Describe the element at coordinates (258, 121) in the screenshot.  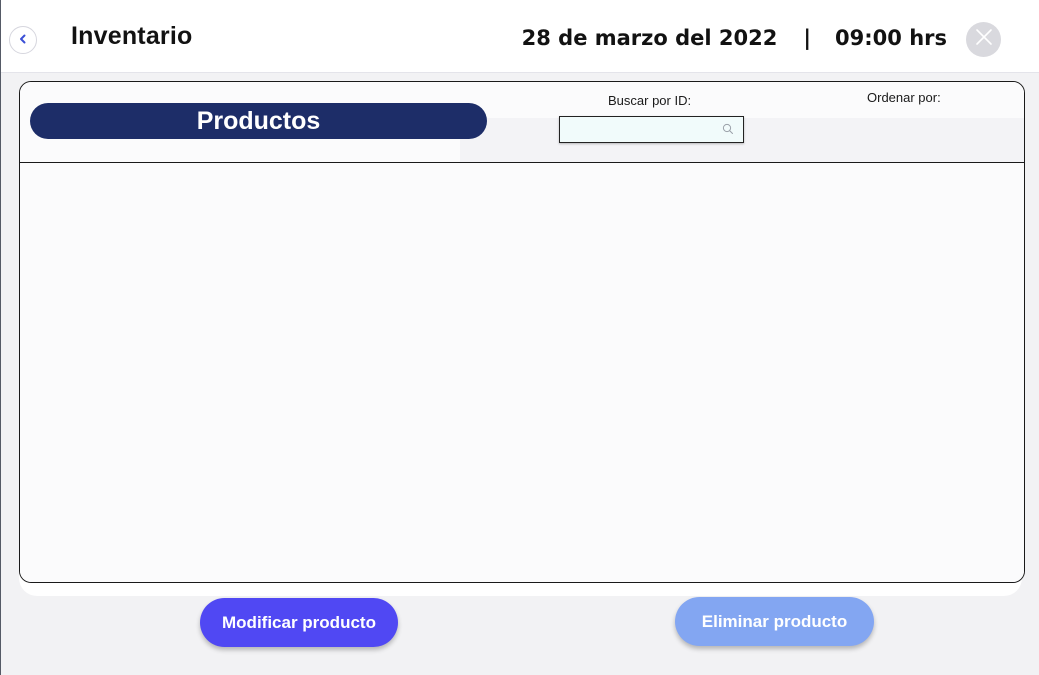
I see `products-title: Productos` at that location.